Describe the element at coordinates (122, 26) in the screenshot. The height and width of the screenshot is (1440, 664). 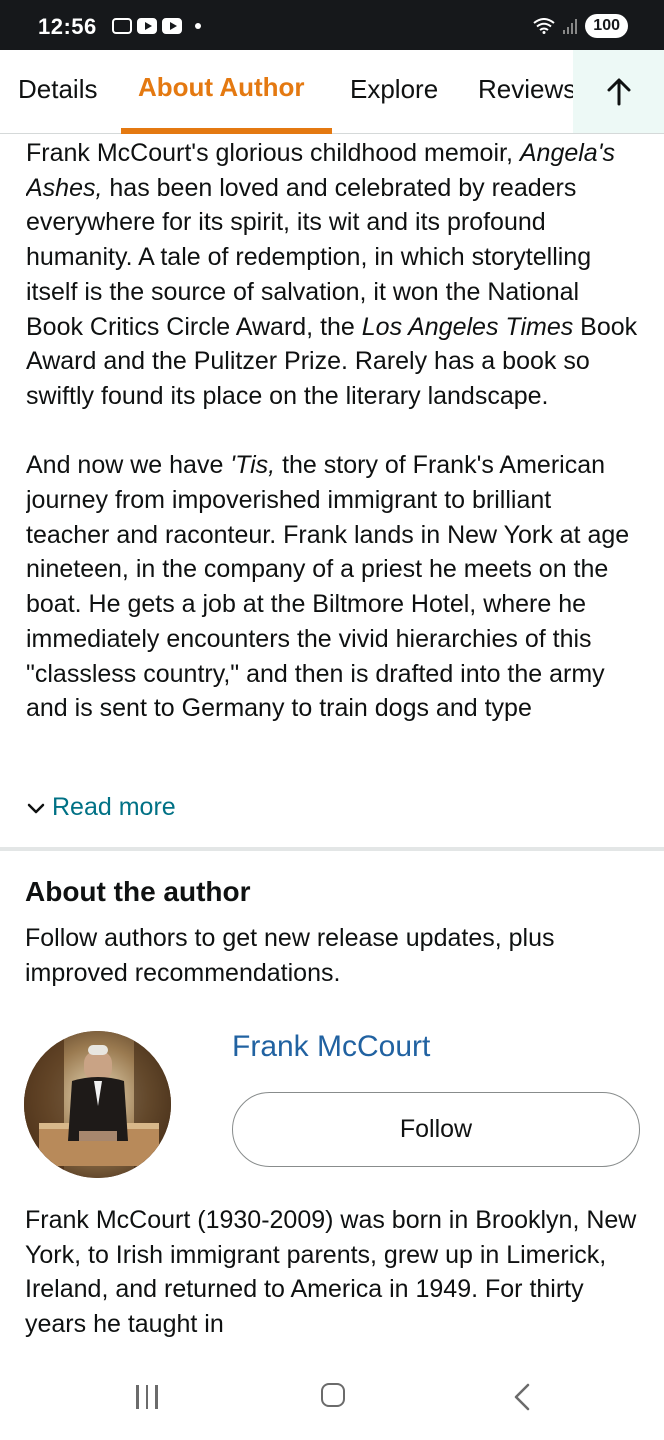
I see `screenshot-icon` at that location.